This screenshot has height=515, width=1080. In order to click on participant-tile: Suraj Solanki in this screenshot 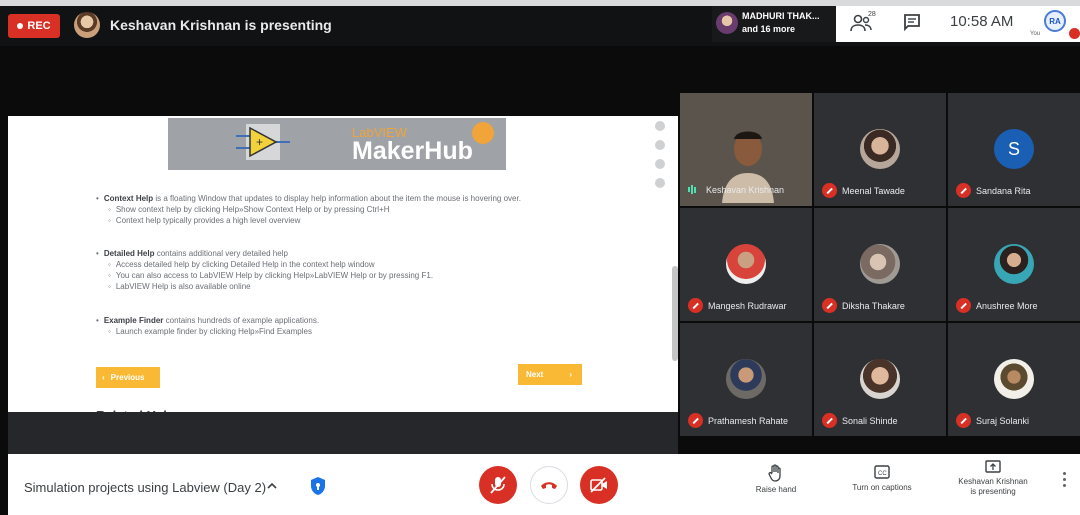, I will do `click(1014, 379)`.